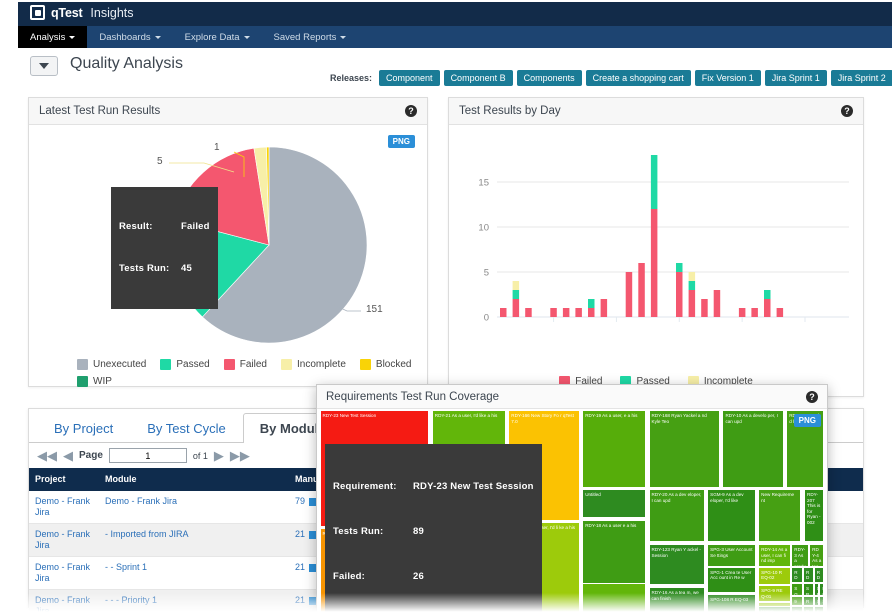  What do you see at coordinates (83, 428) in the screenshot?
I see `tab-by-project: By Project` at bounding box center [83, 428].